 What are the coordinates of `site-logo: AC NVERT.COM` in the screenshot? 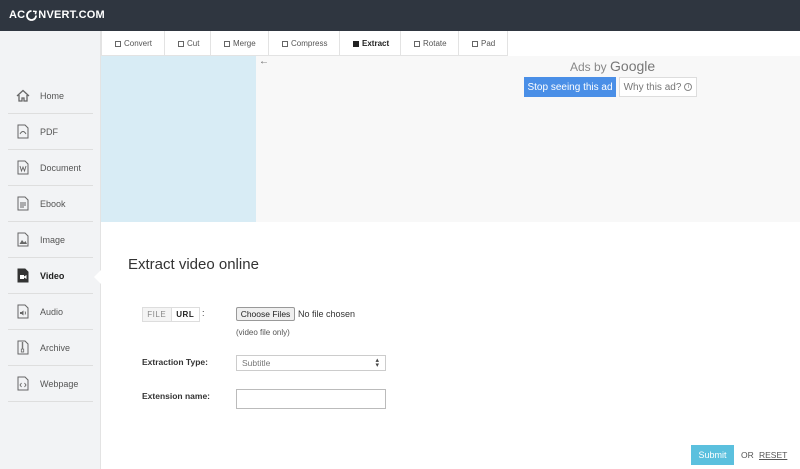 It's located at (57, 15).